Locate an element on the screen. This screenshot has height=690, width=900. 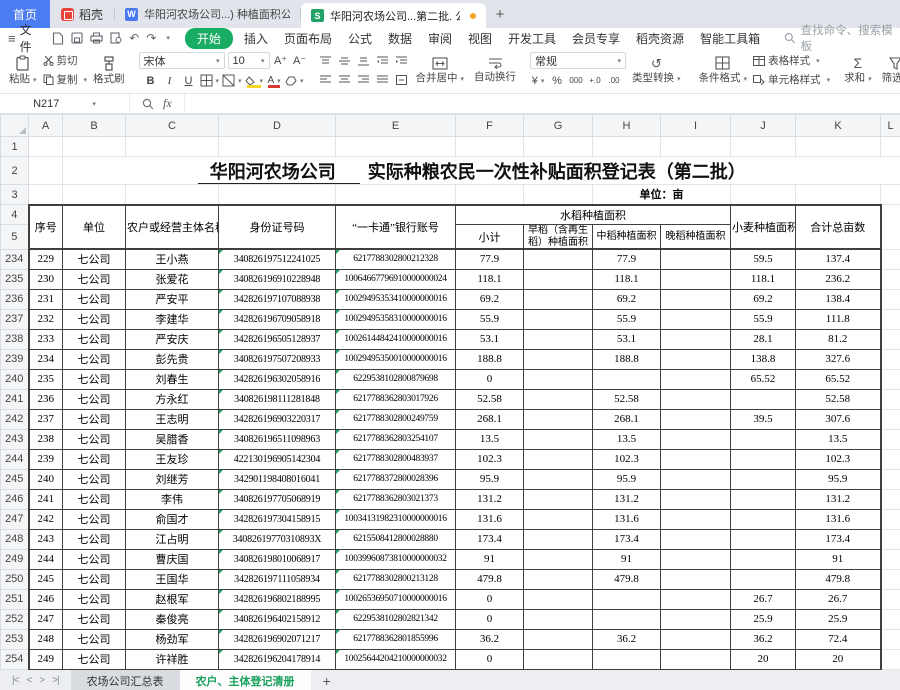
cell: 36.2 is located at coordinates (626, 639).